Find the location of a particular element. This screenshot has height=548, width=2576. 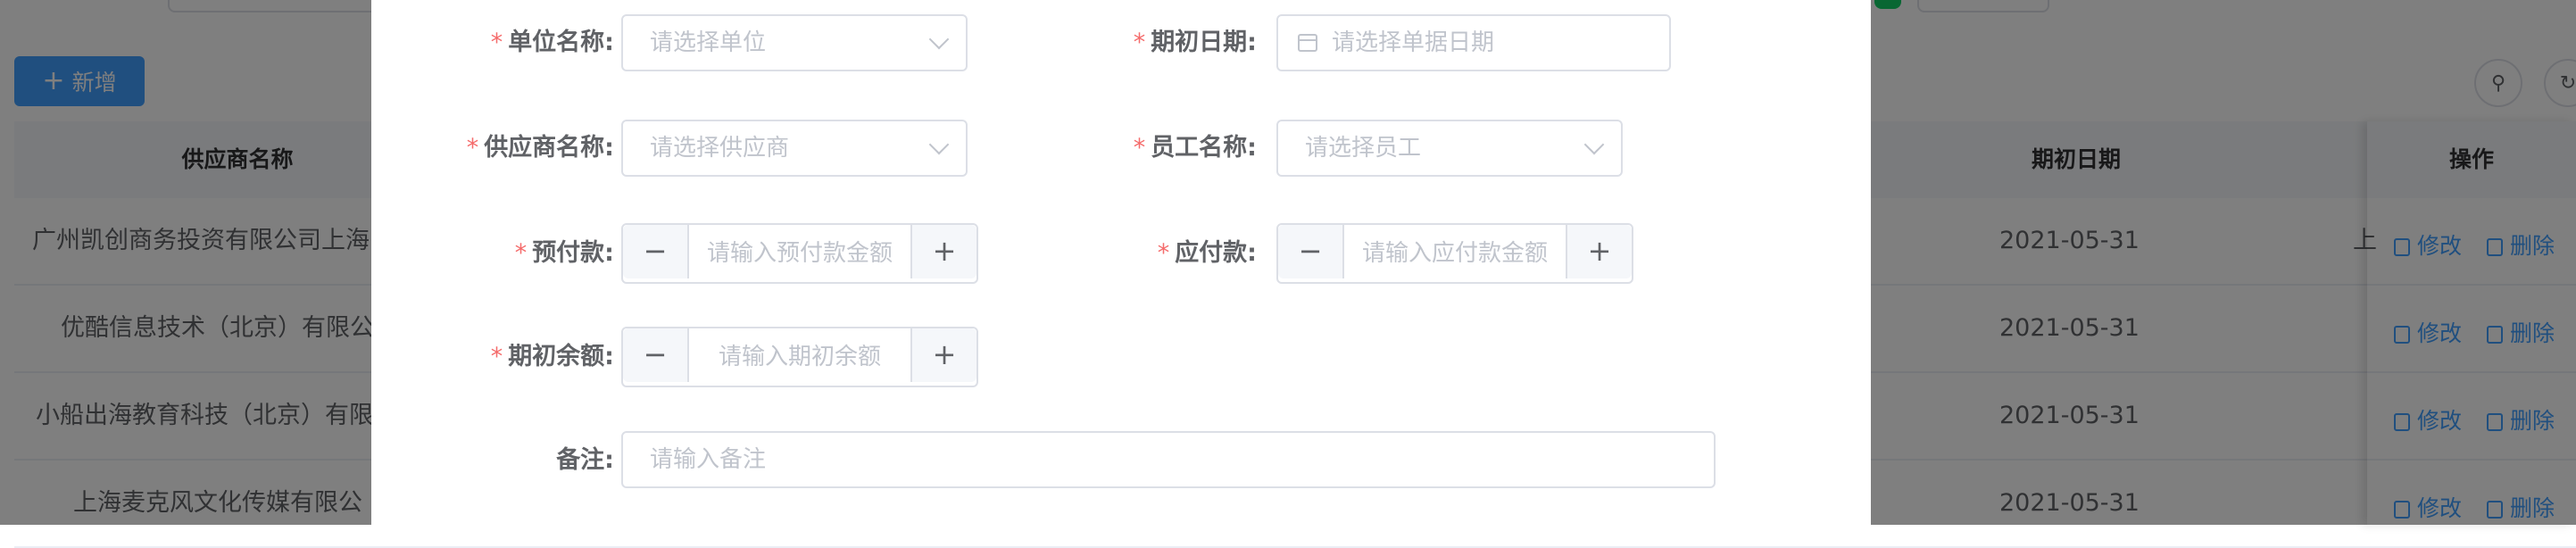

unit-label: * 单位名称: is located at coordinates (519, 43).